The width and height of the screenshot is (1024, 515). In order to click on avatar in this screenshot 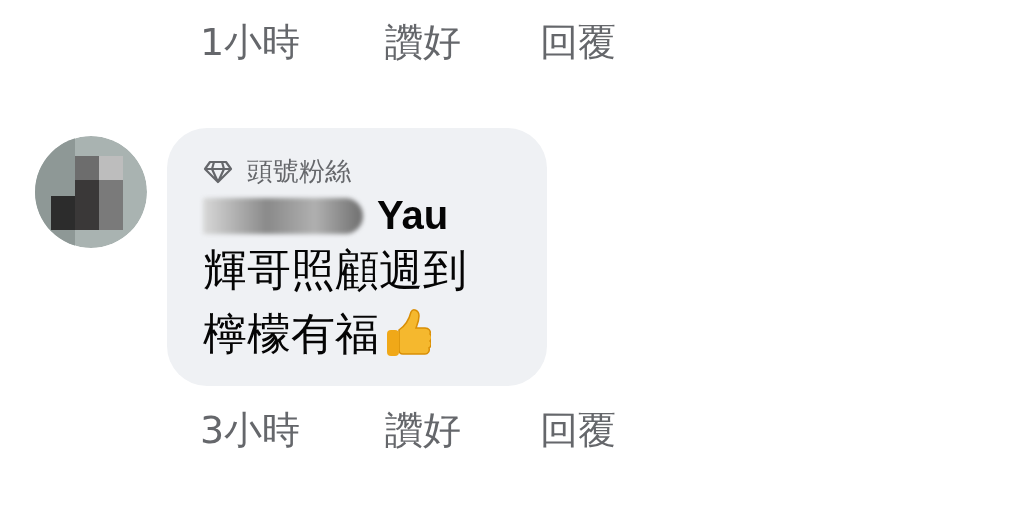, I will do `click(91, 192)`.